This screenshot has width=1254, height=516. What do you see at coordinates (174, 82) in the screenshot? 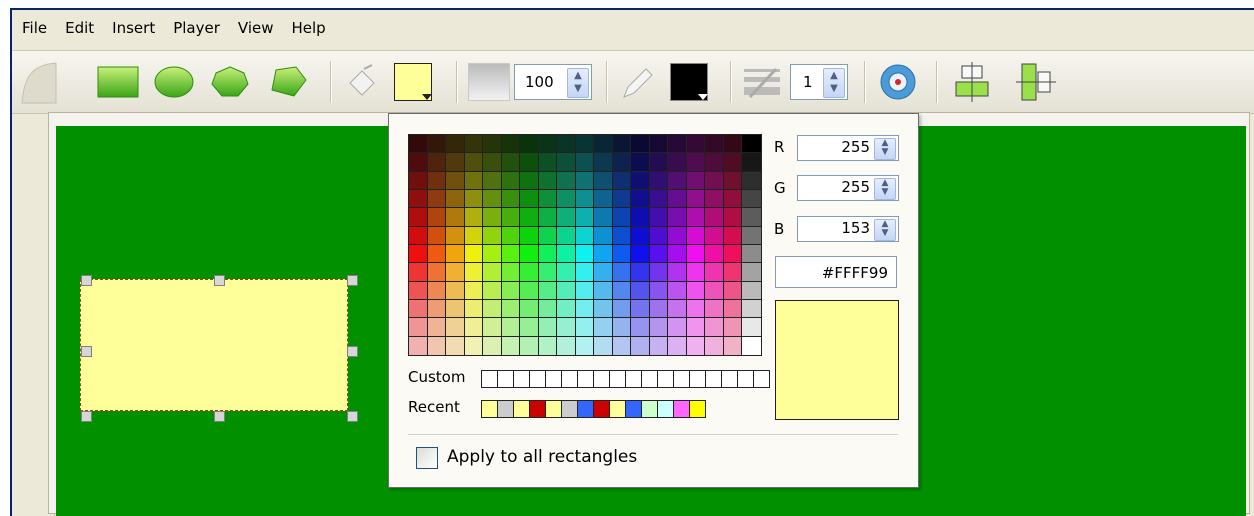
I see `ellipse-shape-icon` at bounding box center [174, 82].